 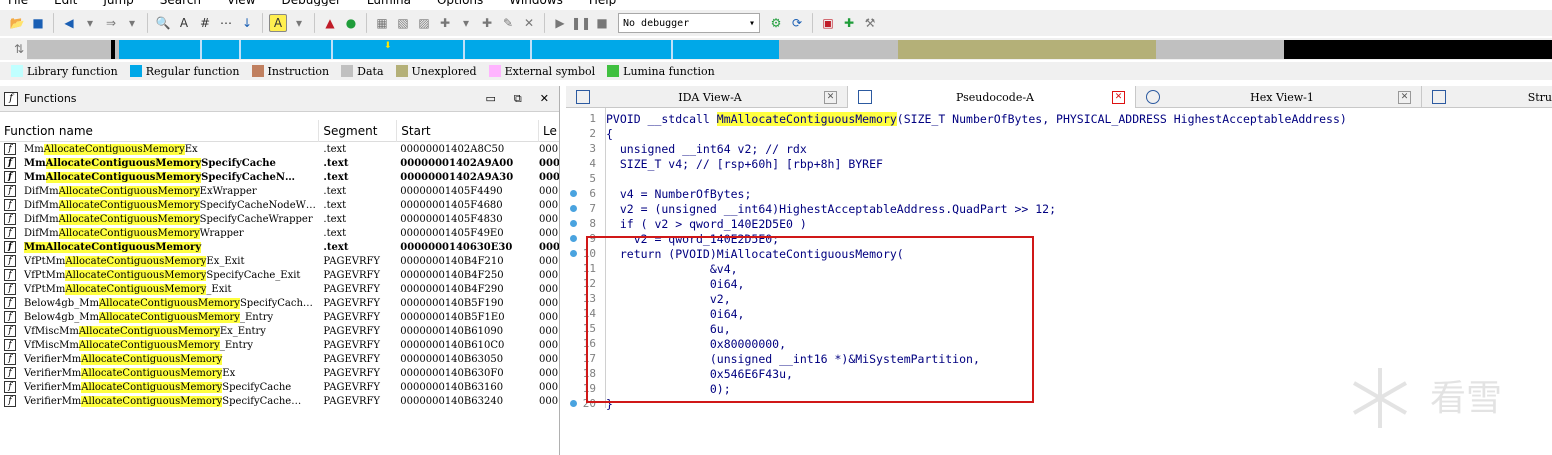 What do you see at coordinates (828, 23) in the screenshot?
I see `strings-icon: ▣` at bounding box center [828, 23].